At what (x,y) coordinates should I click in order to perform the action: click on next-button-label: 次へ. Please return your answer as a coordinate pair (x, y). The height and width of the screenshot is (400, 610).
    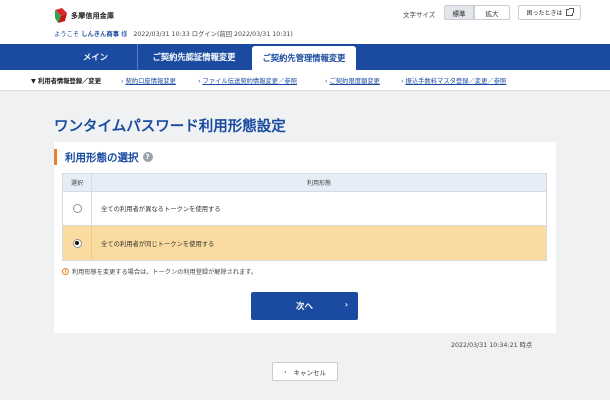
    Looking at the image, I should click on (304, 307).